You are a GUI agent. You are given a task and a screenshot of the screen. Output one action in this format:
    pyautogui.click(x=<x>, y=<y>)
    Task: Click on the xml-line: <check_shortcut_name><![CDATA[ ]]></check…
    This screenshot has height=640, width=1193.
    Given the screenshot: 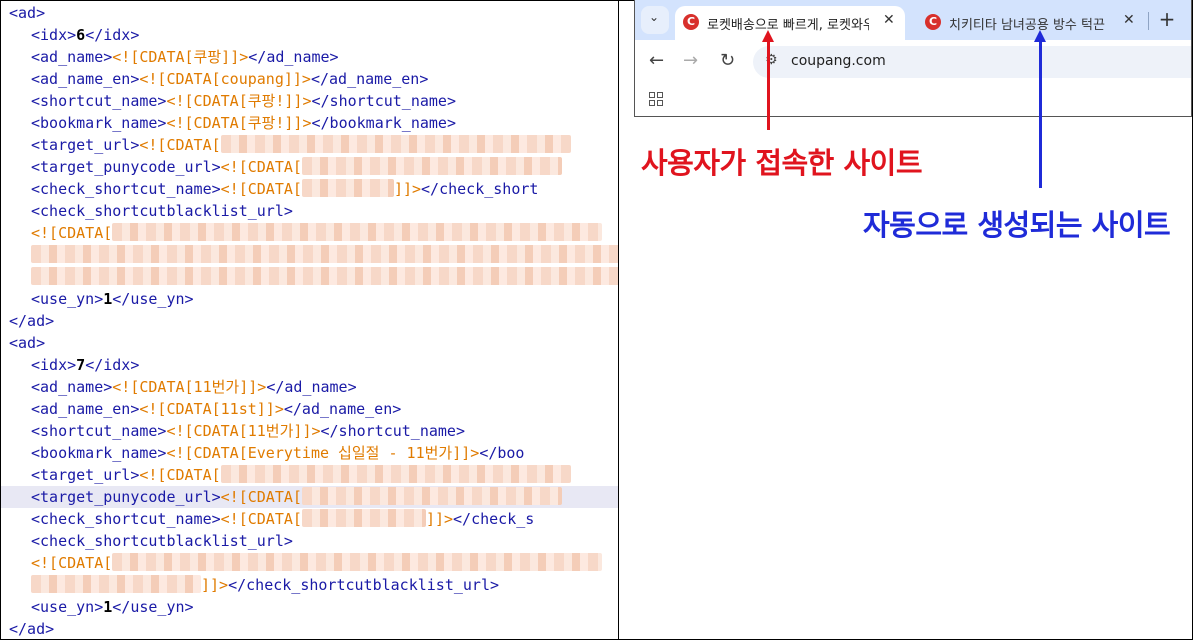 What is the action you would take?
    pyautogui.click(x=309, y=189)
    